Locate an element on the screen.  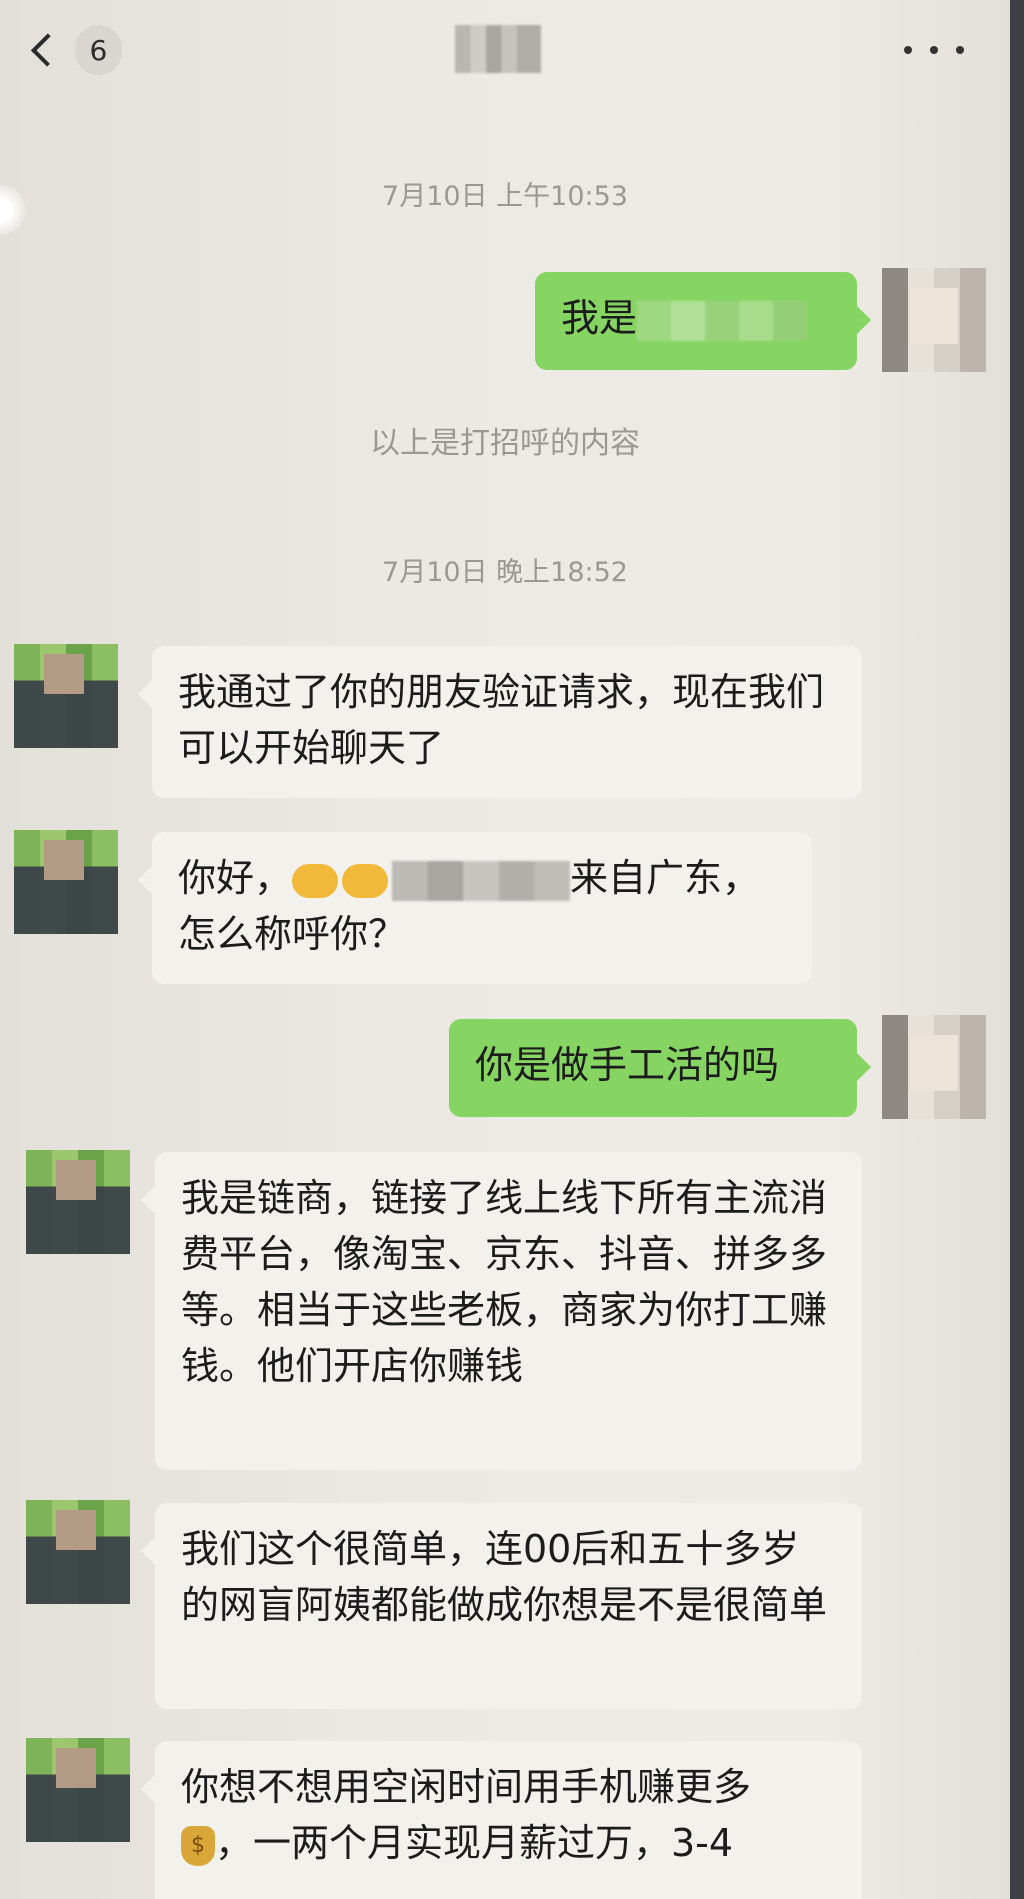
back-button: 6 is located at coordinates (72, 50).